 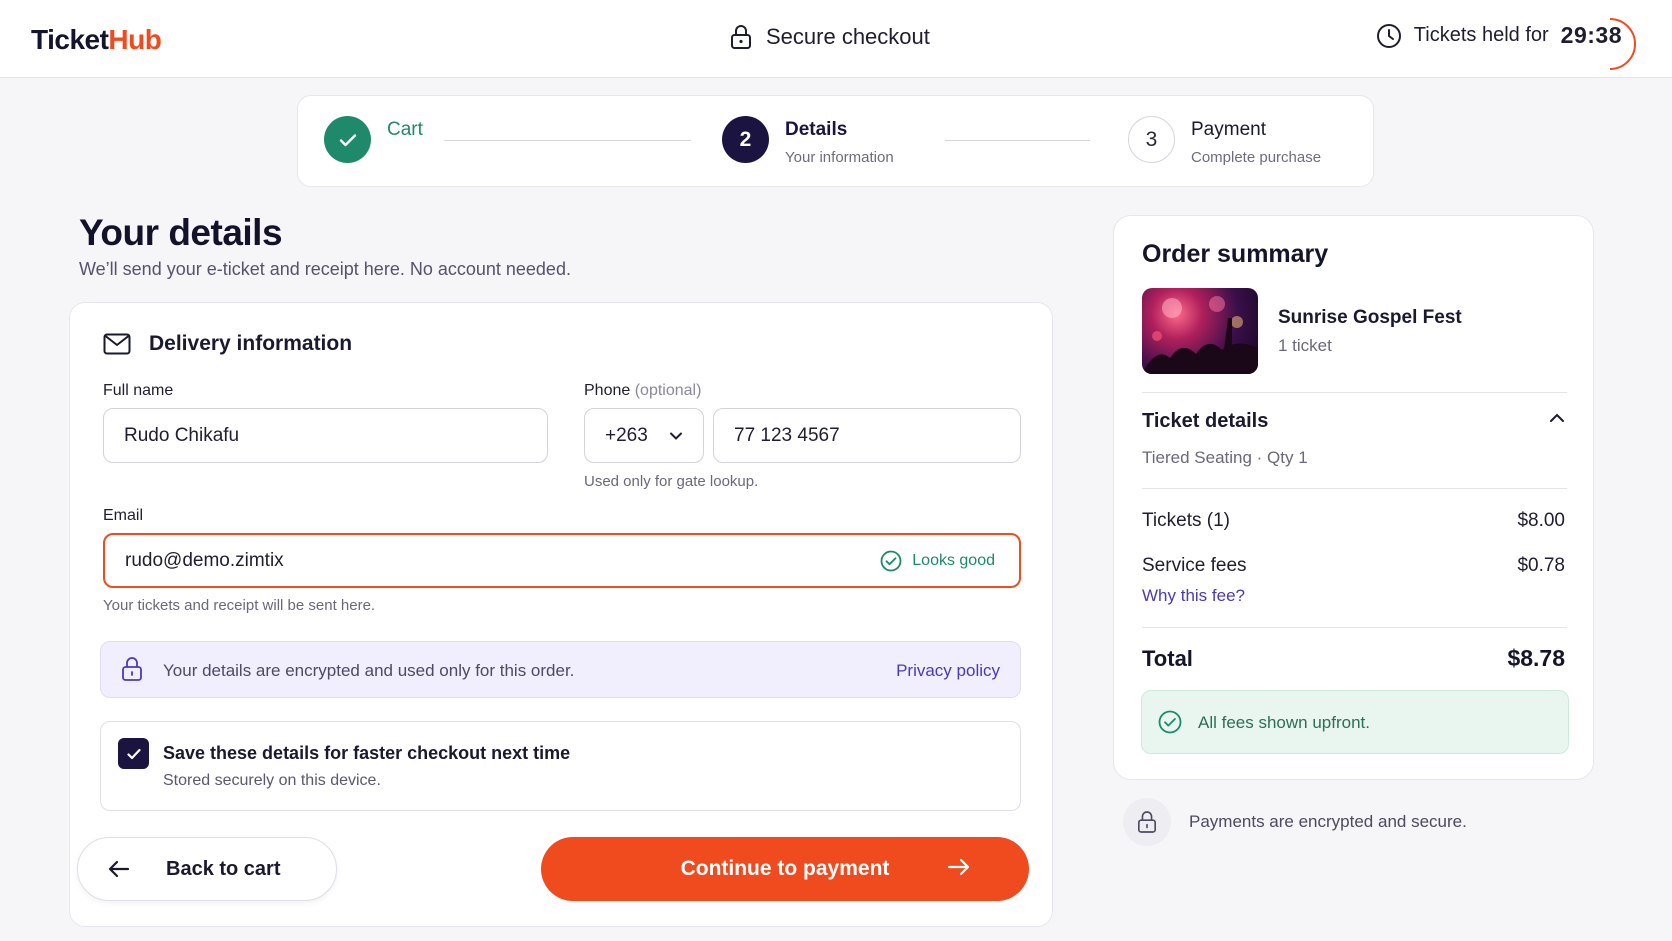 I want to click on secure-checkout-label: Secure checkout, so click(x=848, y=36).